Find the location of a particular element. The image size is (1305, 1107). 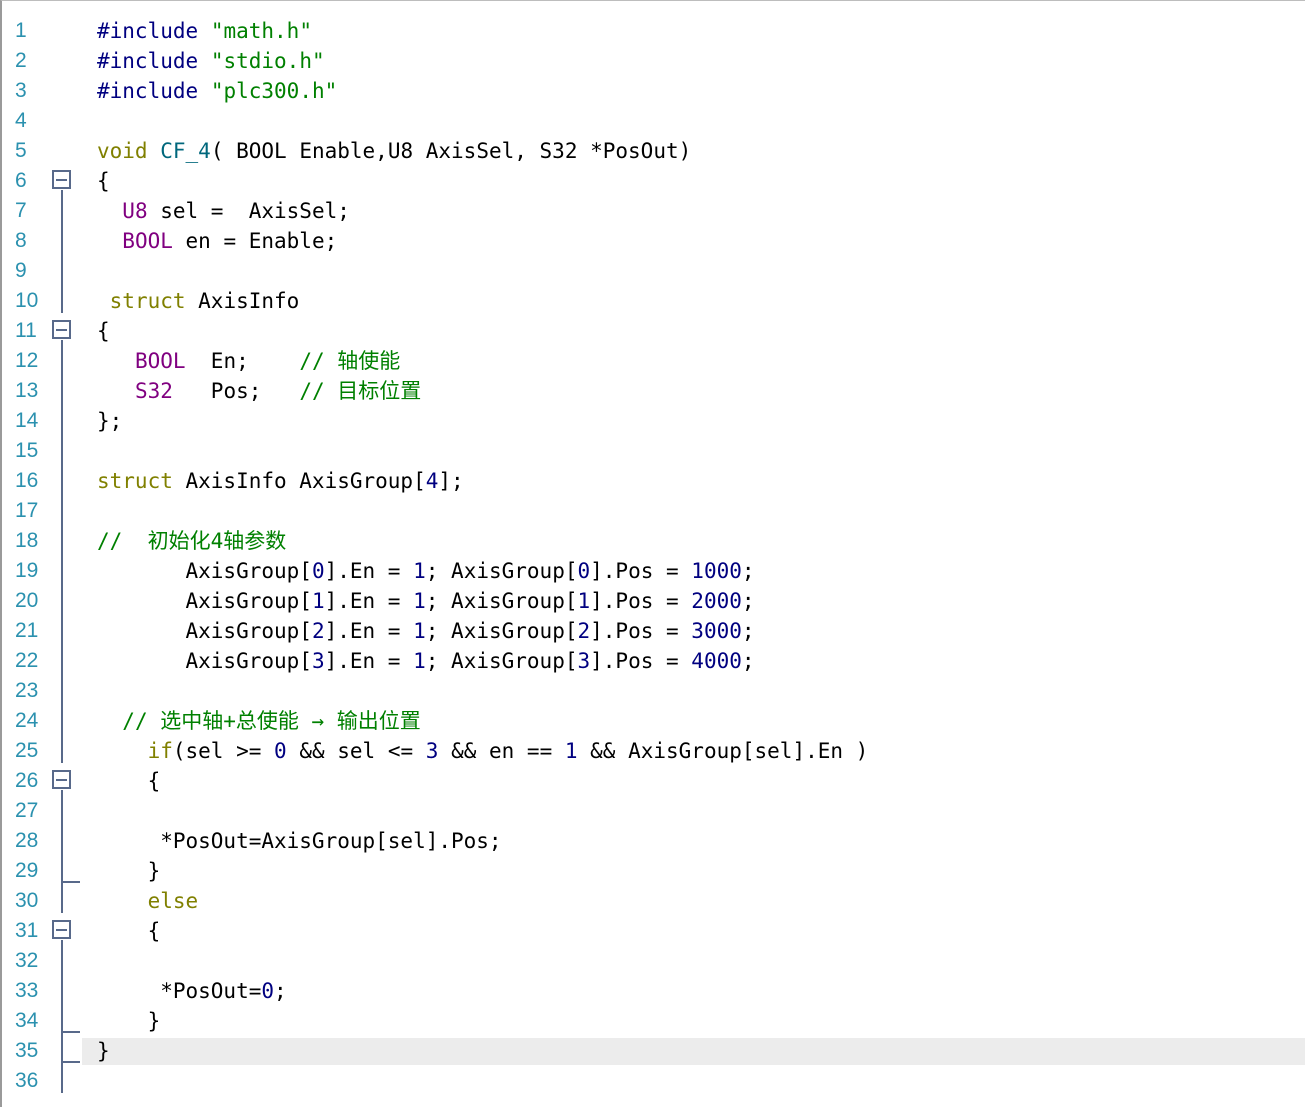

code-token: } is located at coordinates (129, 871).